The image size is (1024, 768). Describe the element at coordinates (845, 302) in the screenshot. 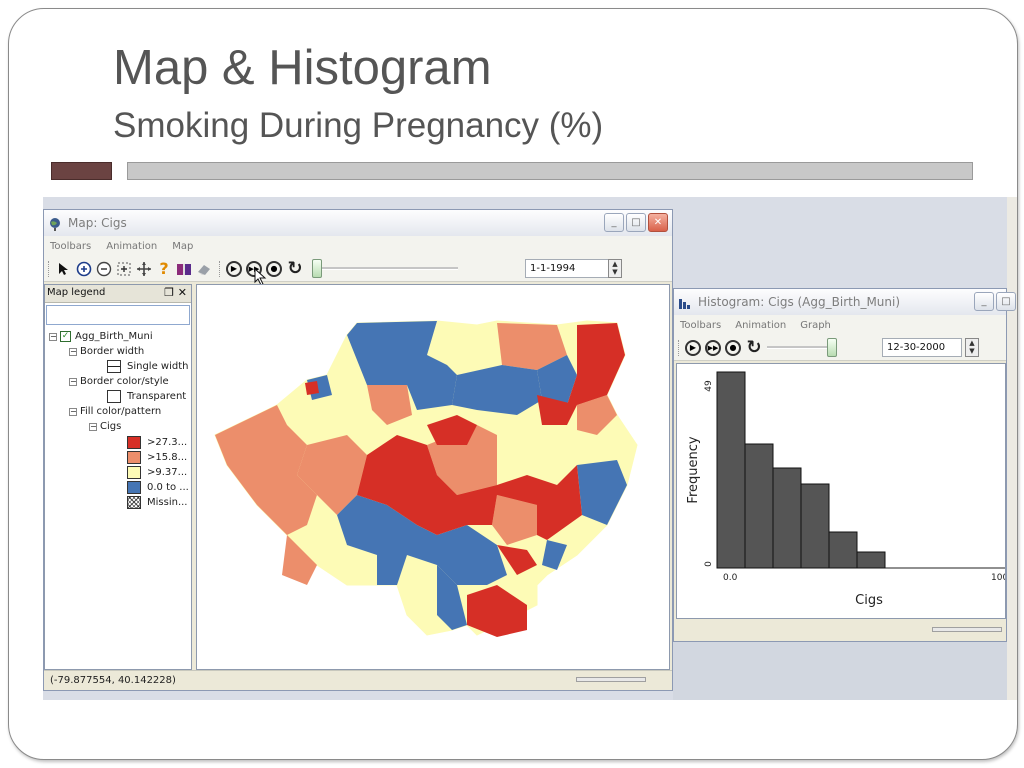

I see `histogram-window-titlebar: Histogram: Cigs (Agg_Birth_Muni) _ □` at that location.